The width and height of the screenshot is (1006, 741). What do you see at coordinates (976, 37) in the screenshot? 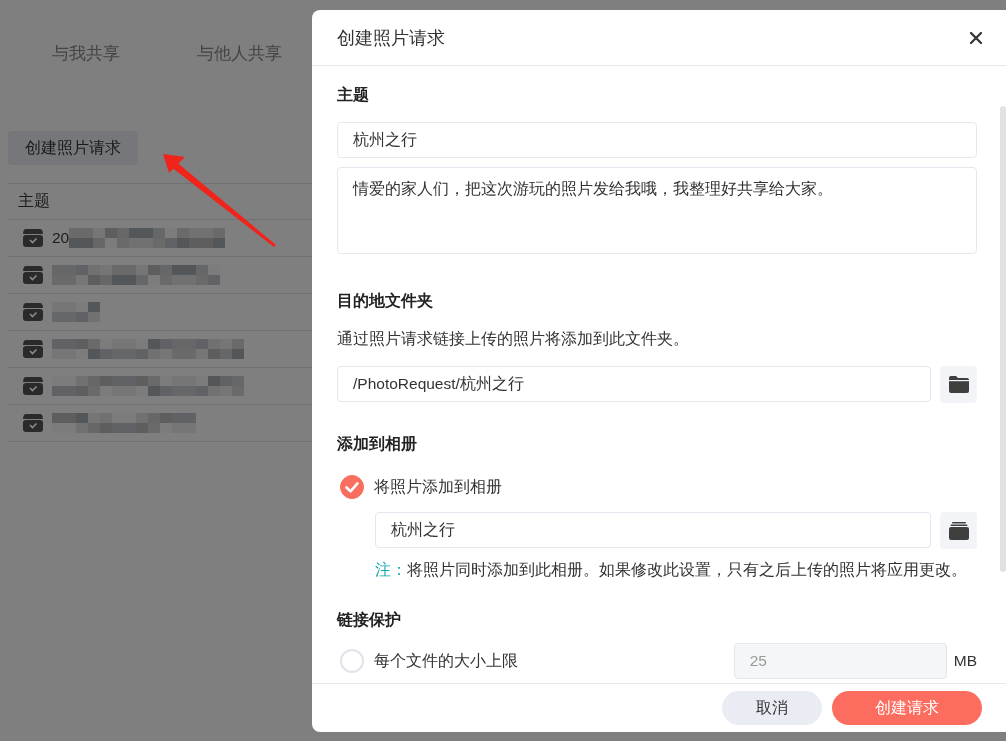
I see `close-icon` at bounding box center [976, 37].